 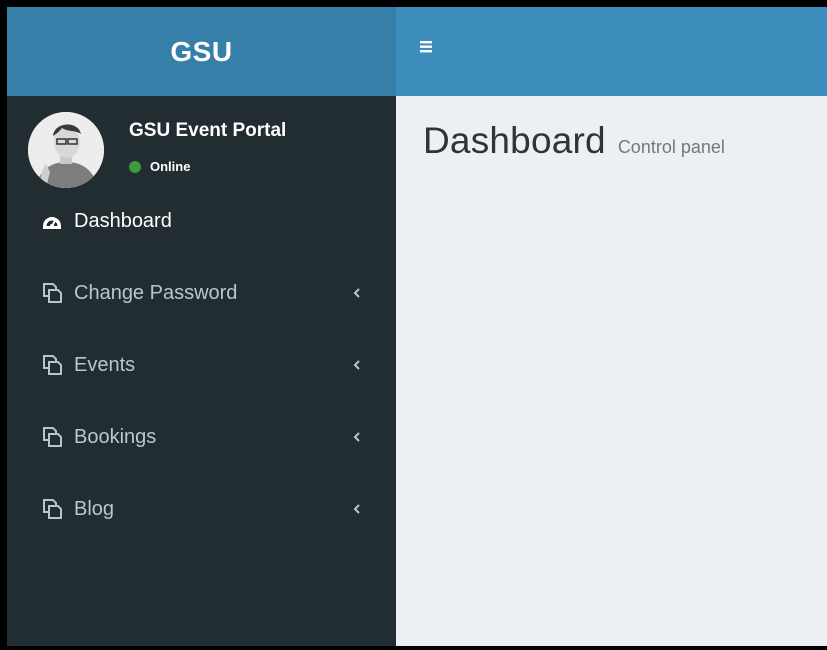 I want to click on logo: GSU, so click(x=201, y=51).